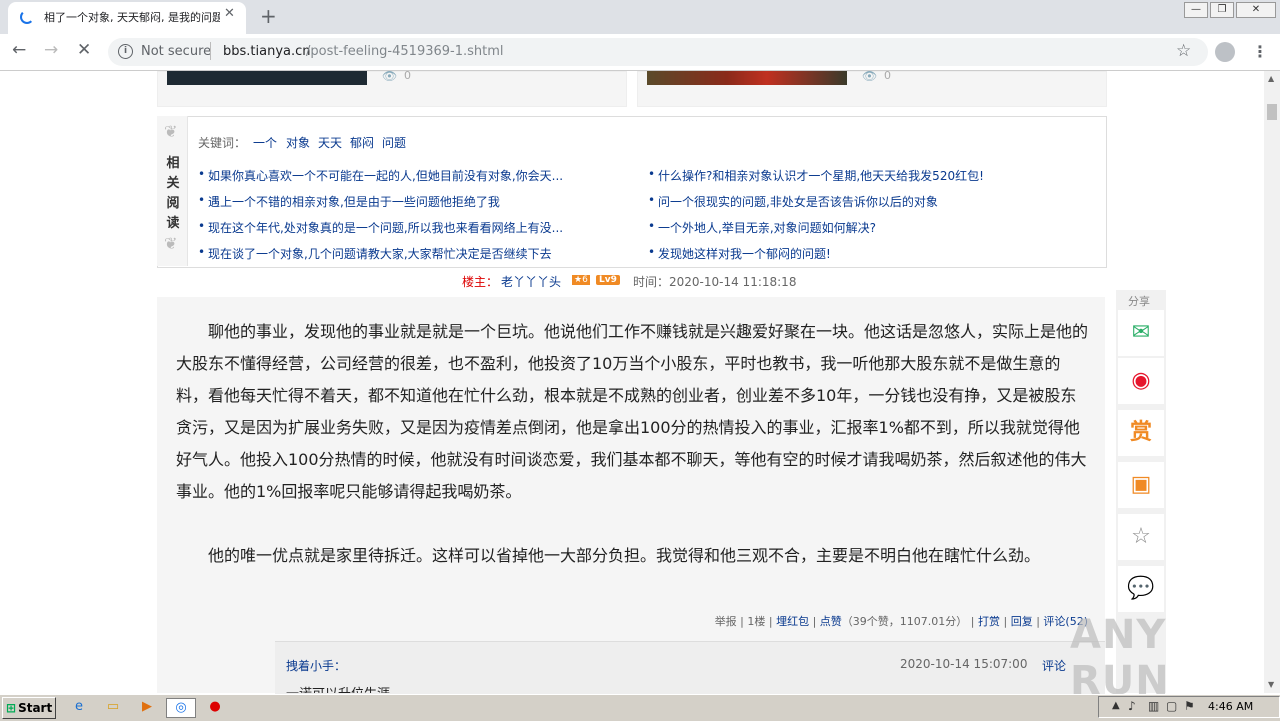  What do you see at coordinates (1272, 112) in the screenshot?
I see `scrollbar-thumb` at bounding box center [1272, 112].